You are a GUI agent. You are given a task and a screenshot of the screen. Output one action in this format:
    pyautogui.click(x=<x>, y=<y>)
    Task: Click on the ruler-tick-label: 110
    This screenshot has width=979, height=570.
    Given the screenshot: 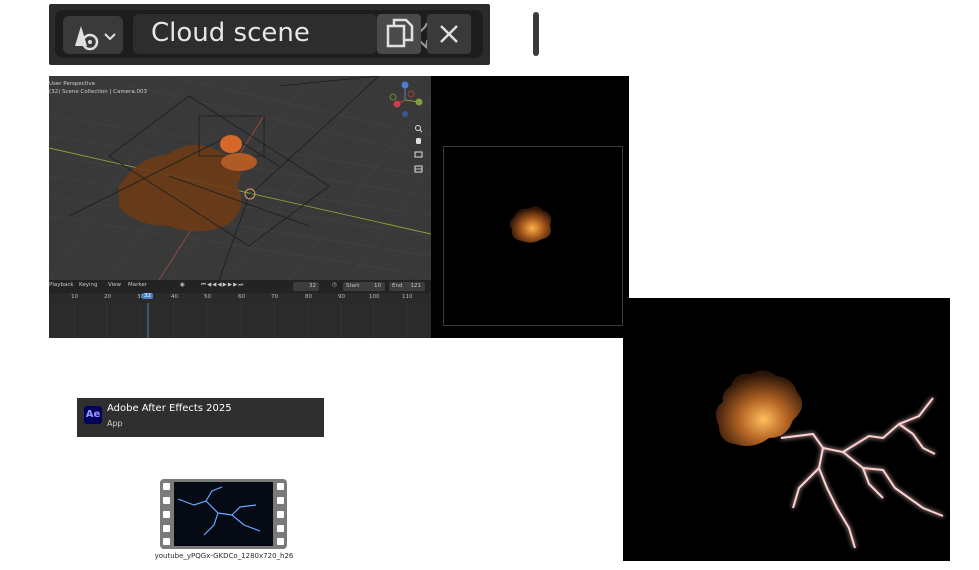 What is the action you would take?
    pyautogui.click(x=407, y=297)
    